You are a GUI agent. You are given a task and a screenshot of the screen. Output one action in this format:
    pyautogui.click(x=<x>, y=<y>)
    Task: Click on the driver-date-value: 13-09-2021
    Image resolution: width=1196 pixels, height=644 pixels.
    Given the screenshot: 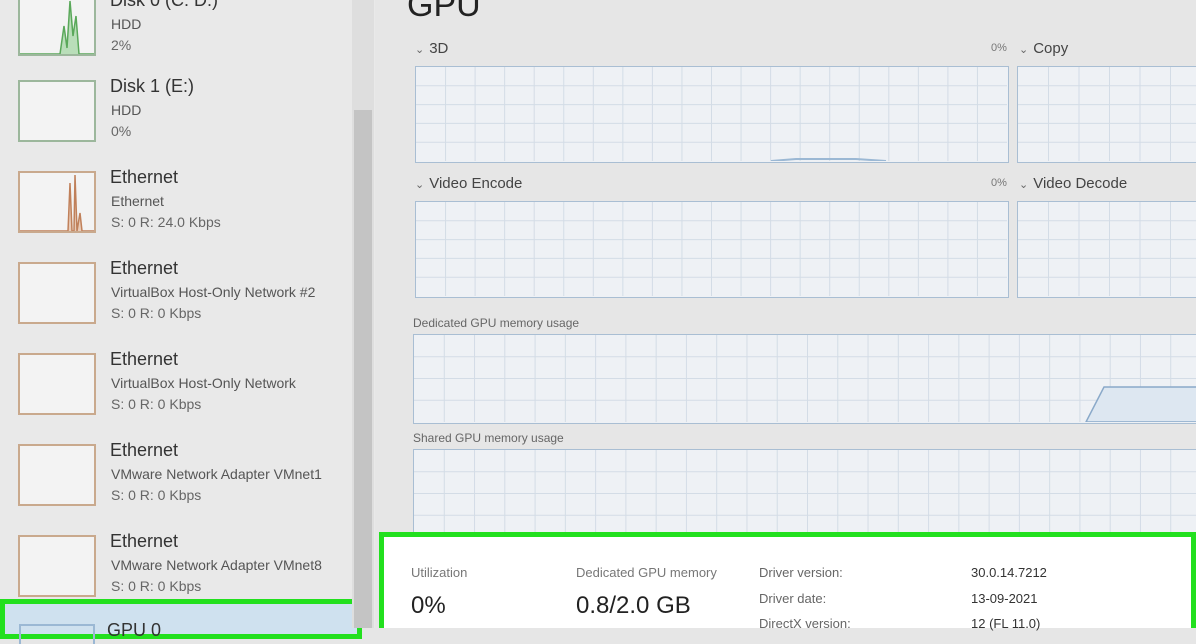 What is the action you would take?
    pyautogui.click(x=1004, y=598)
    